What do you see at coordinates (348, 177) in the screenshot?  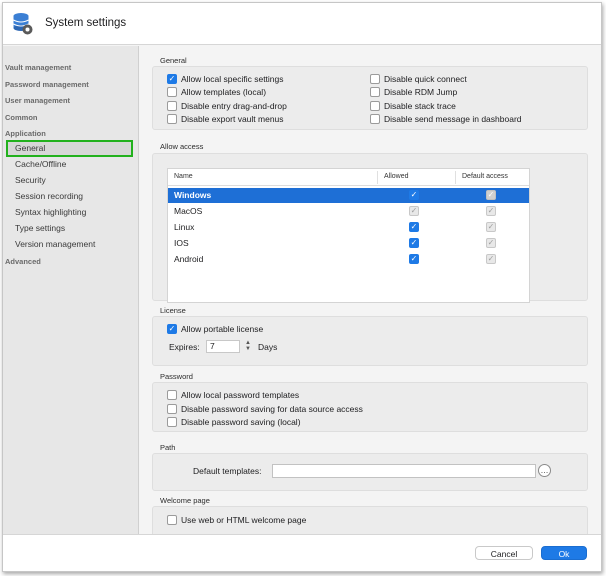 I see `table-header: Name Allowed Default access` at bounding box center [348, 177].